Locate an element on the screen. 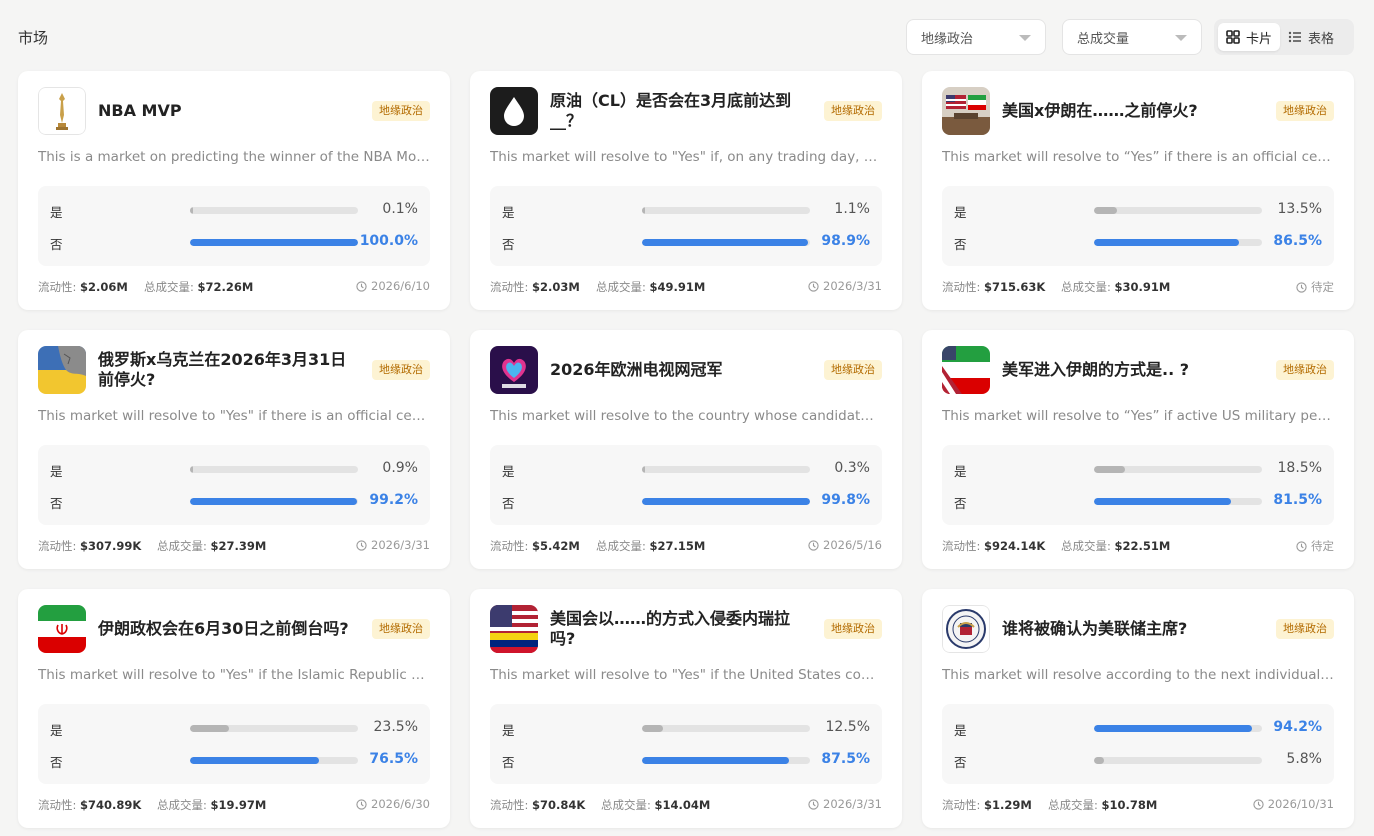 This screenshot has width=1374, height=836. liquidity-stat: 流动性: $2.06M is located at coordinates (83, 287).